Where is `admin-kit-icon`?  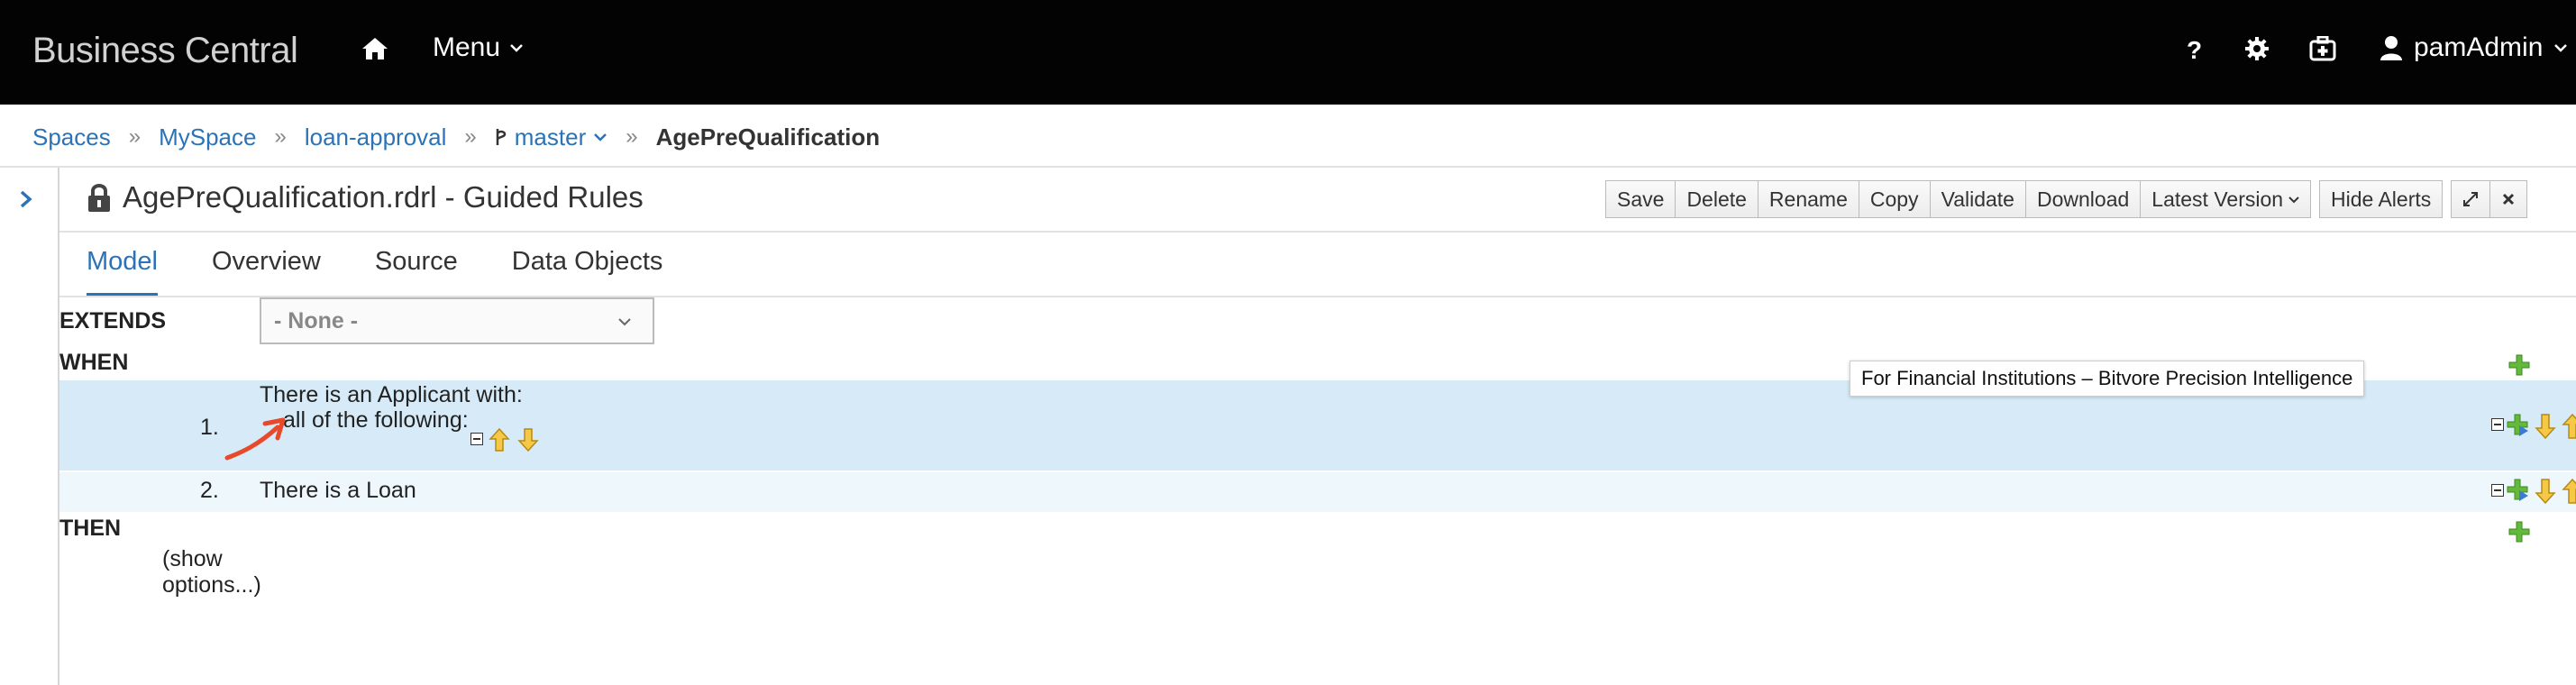
admin-kit-icon is located at coordinates (2322, 51).